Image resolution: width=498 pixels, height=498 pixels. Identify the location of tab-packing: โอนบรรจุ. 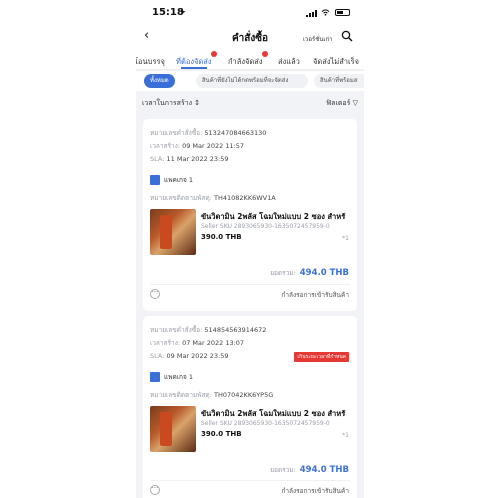
(150, 62).